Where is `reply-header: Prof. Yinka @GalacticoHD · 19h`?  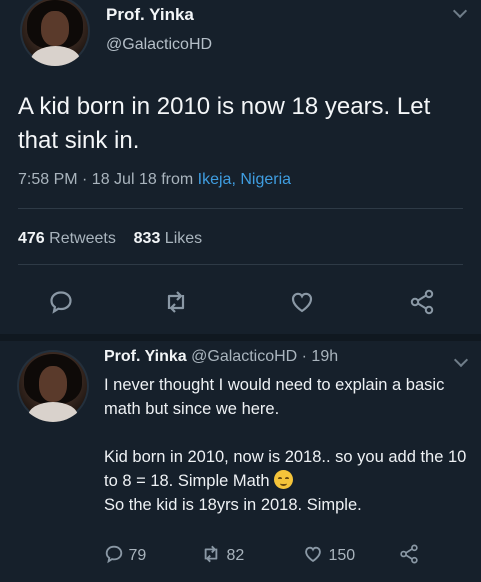 reply-header: Prof. Yinka @GalacticoHD · 19h is located at coordinates (221, 357).